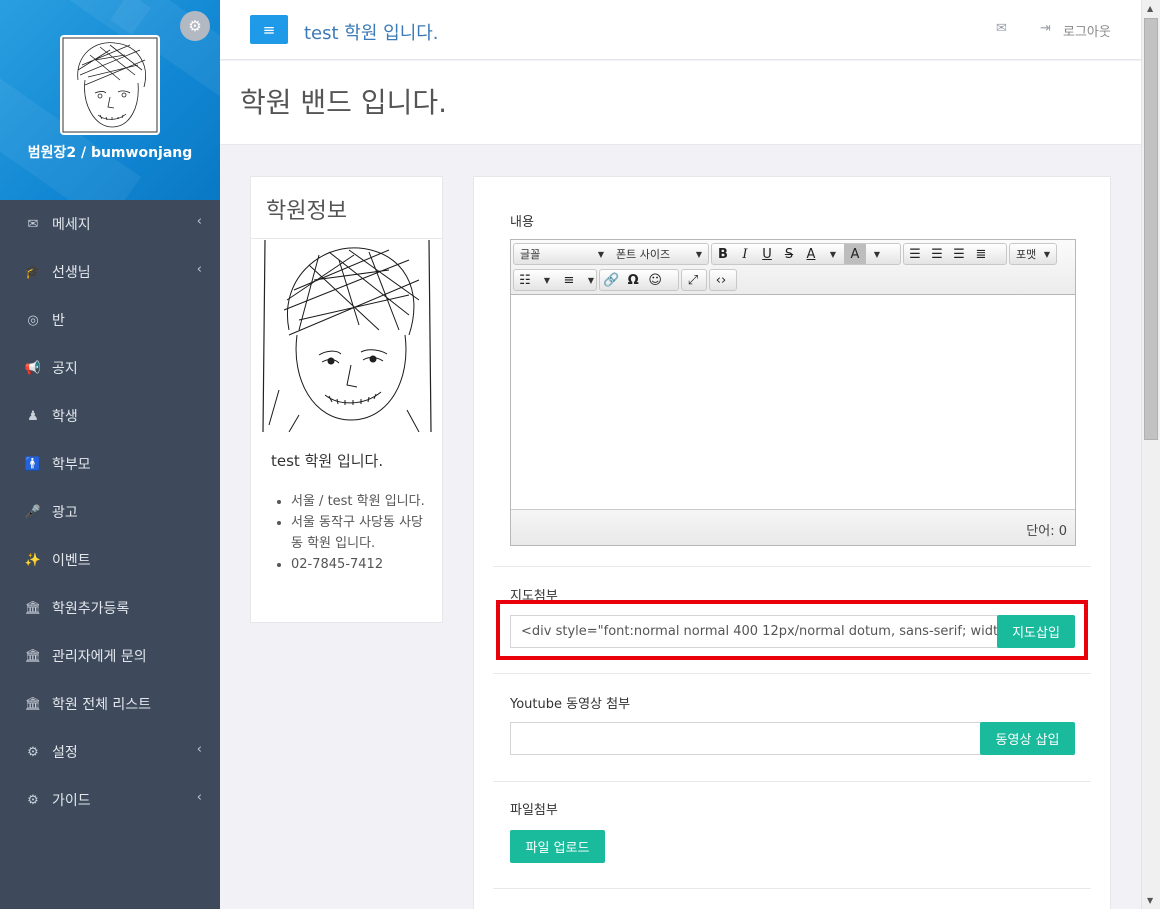  I want to click on logout-link: 로그아웃, so click(1087, 30).